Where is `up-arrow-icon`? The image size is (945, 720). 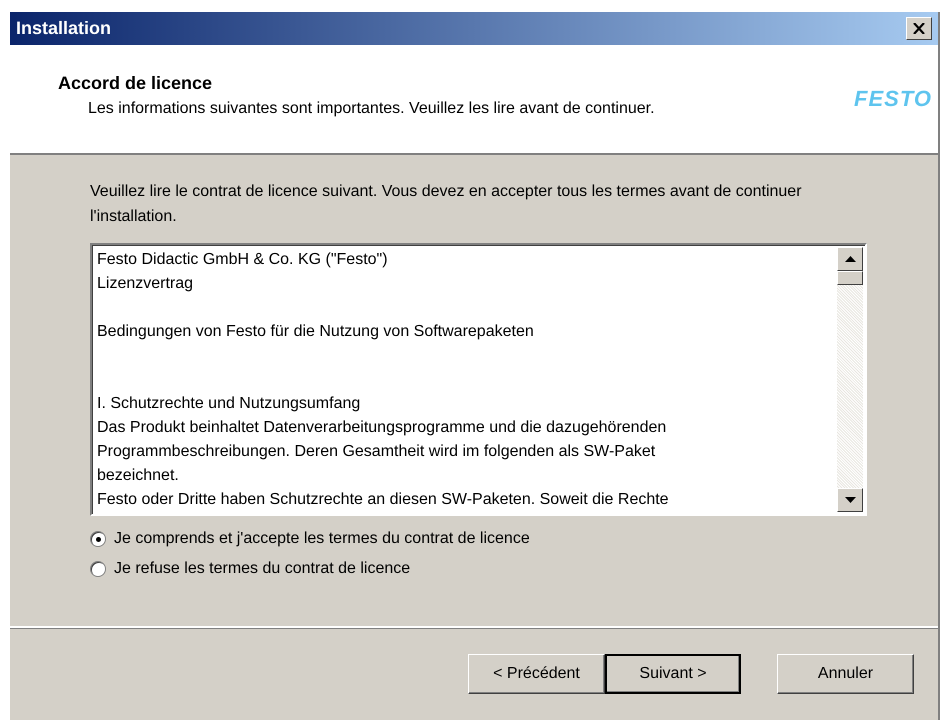
up-arrow-icon is located at coordinates (850, 259).